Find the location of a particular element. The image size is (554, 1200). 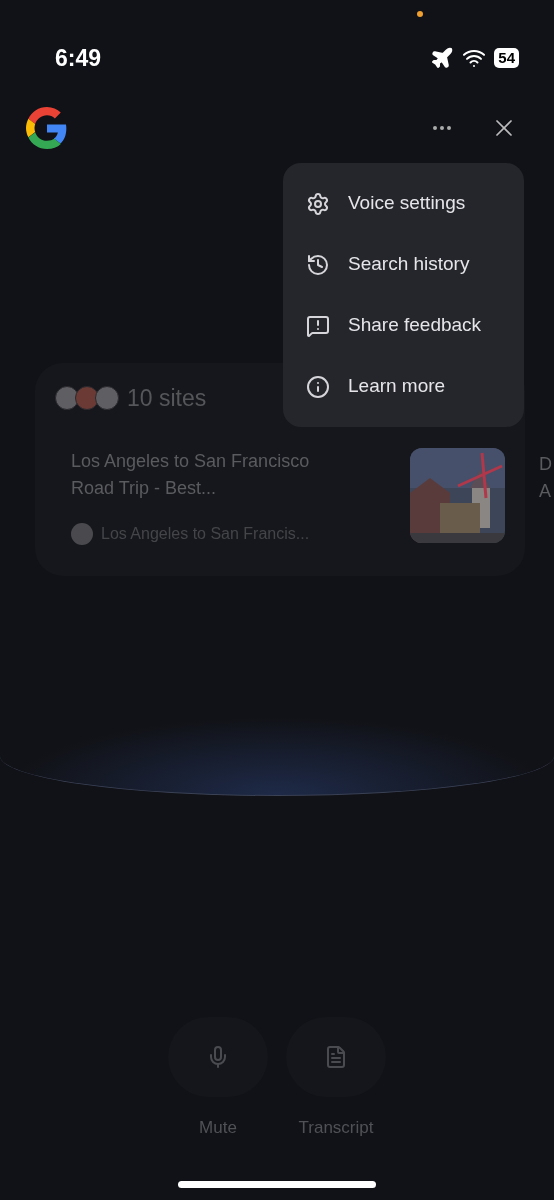

battery-indicator: 54 is located at coordinates (506, 58).